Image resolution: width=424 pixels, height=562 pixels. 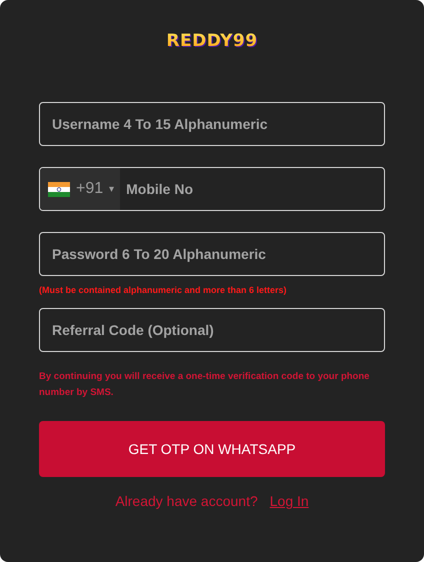 I want to click on input-field: Password 6 To 20 Alphanumeric, so click(x=212, y=254).